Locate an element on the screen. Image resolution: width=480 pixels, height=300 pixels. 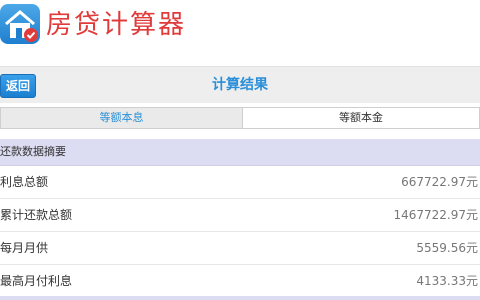
tab-equal-principal: 等额本金 is located at coordinates (361, 118).